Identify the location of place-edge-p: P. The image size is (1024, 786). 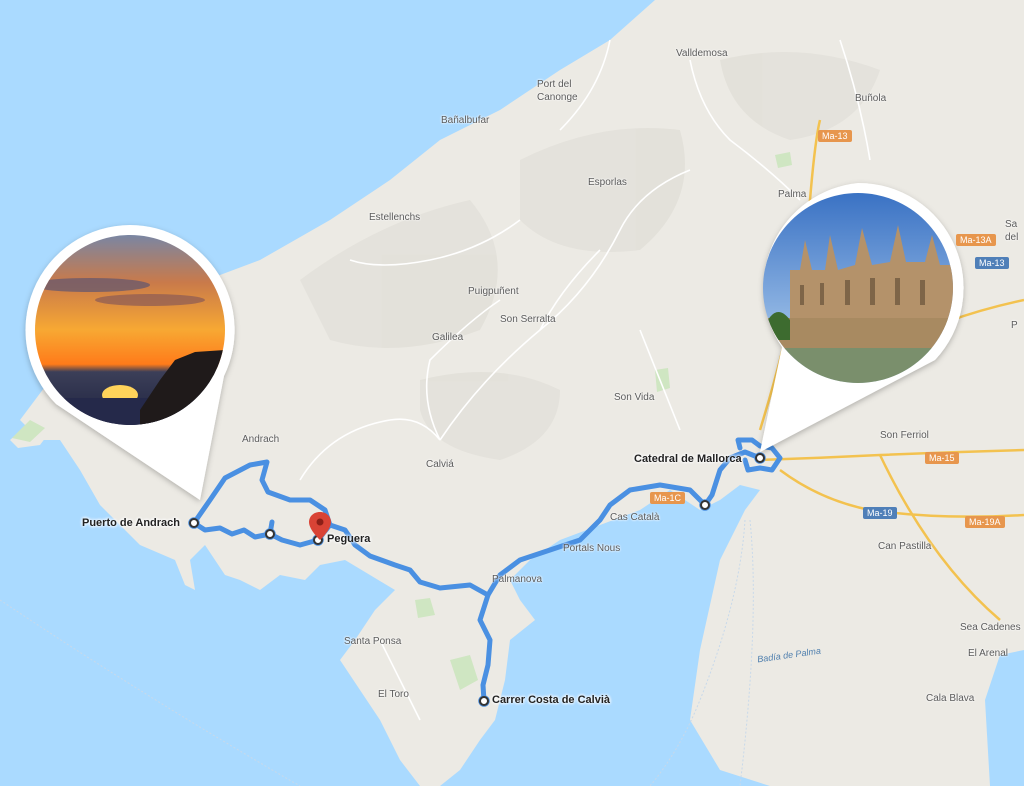
(1014, 325).